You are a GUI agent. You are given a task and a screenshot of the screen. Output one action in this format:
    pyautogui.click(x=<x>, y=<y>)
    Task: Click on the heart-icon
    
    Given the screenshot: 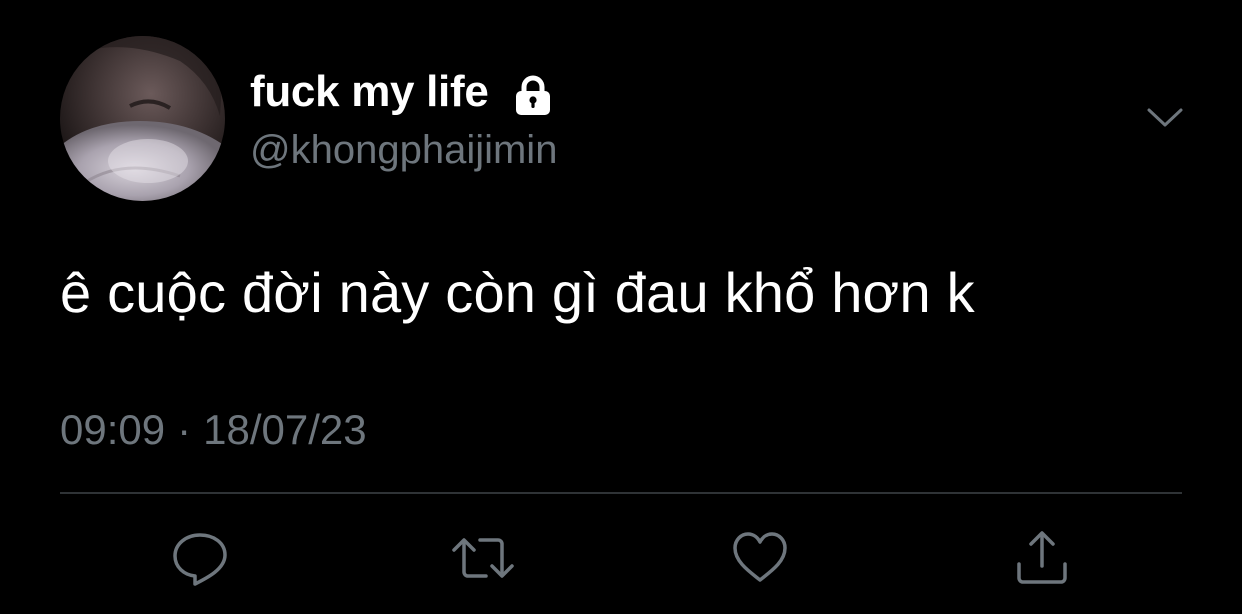 What is the action you would take?
    pyautogui.click(x=760, y=557)
    